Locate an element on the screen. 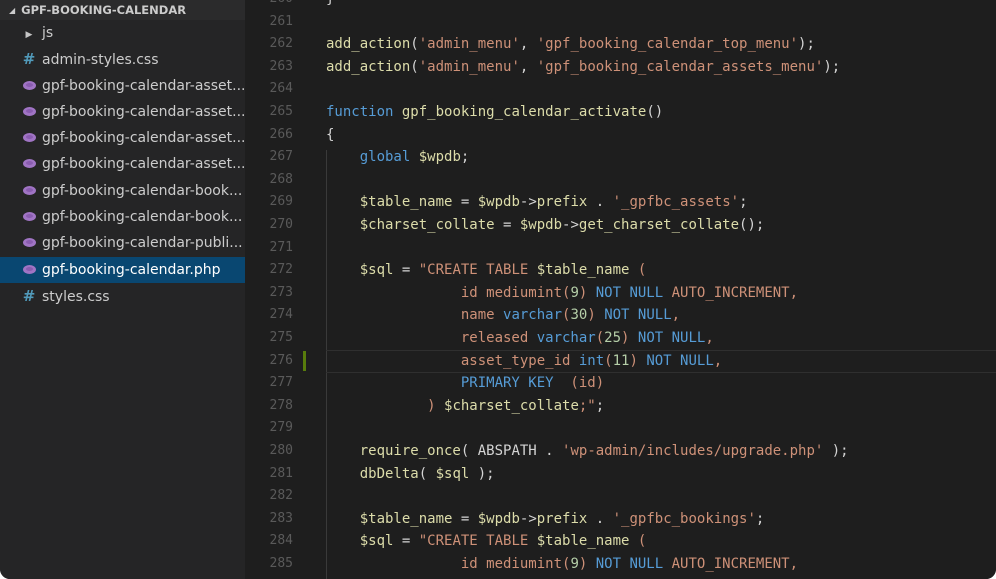 The image size is (996, 579). code-token: asset_type_id is located at coordinates (519, 360).